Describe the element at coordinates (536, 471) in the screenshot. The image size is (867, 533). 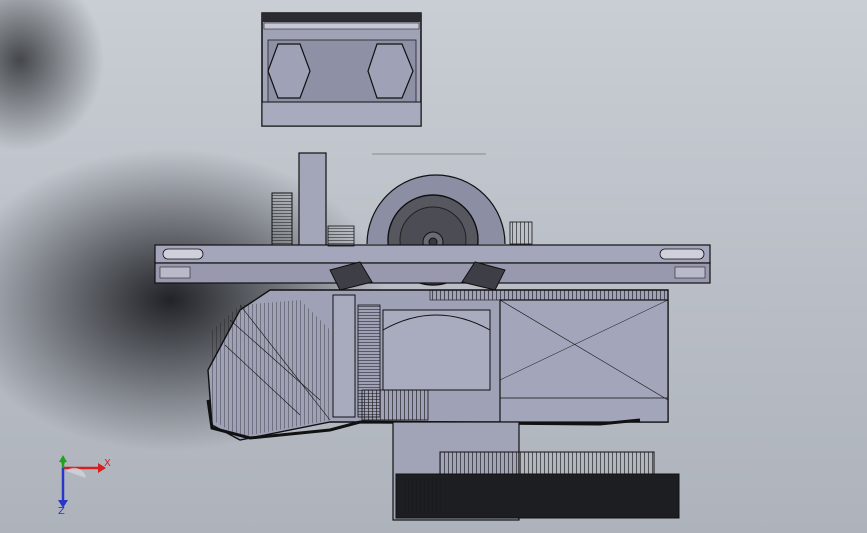
I see `base-gear-assembly` at that location.